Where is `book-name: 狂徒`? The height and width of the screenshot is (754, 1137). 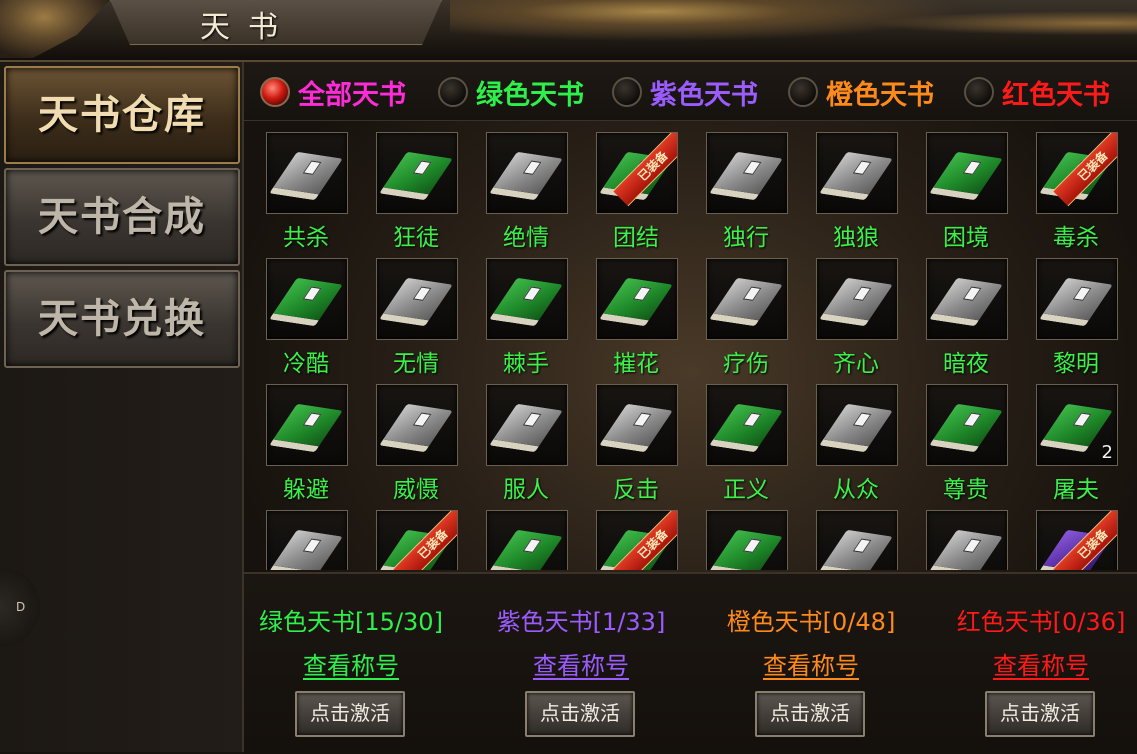 book-name: 狂徒 is located at coordinates (416, 238).